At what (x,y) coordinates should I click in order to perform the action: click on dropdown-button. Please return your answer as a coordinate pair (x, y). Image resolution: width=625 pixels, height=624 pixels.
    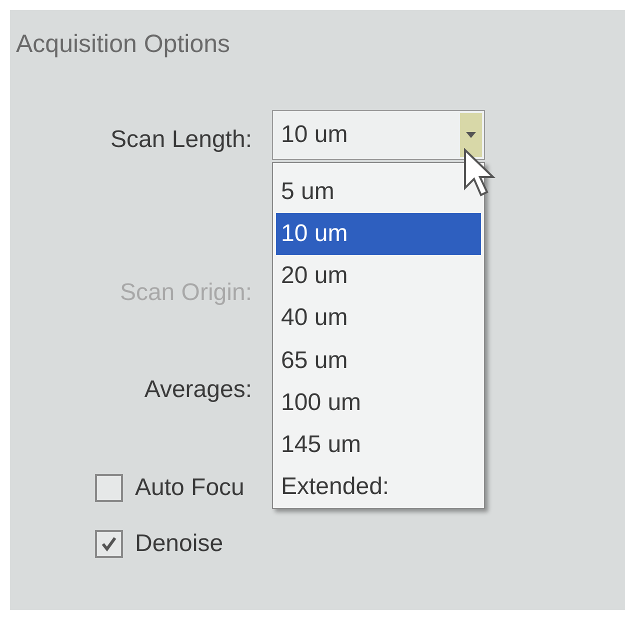
    Looking at the image, I should click on (471, 135).